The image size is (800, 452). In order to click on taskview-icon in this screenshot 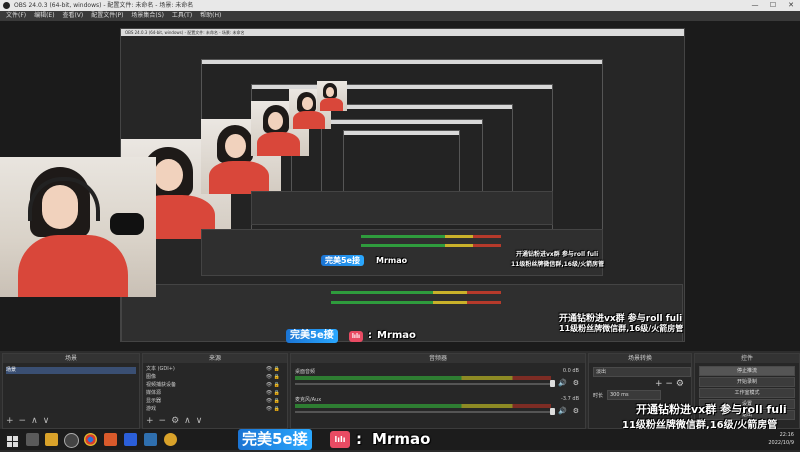, I will do `click(32, 439)`.